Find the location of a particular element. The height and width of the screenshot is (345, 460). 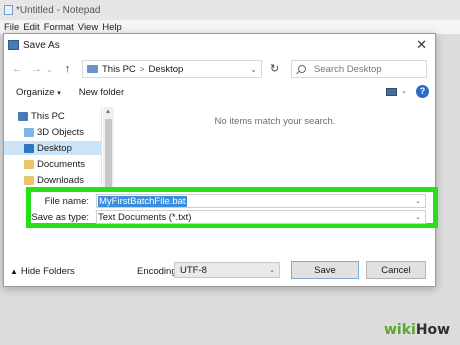

menu-format: Format is located at coordinates (59, 27).